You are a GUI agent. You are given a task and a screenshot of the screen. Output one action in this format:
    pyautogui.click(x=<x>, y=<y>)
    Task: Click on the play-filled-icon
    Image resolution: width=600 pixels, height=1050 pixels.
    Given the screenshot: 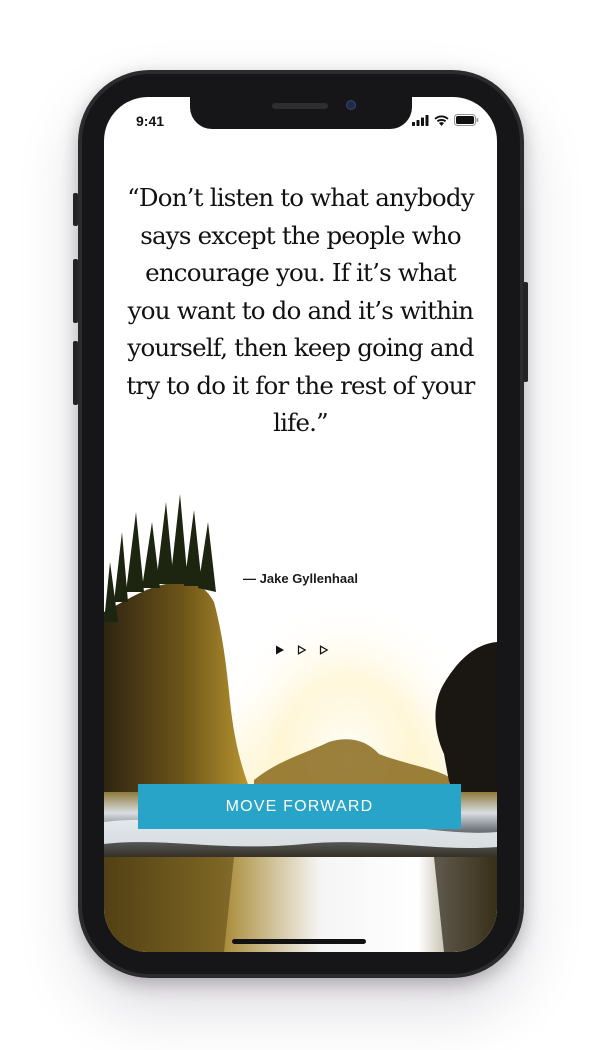 What is the action you would take?
    pyautogui.click(x=280, y=650)
    